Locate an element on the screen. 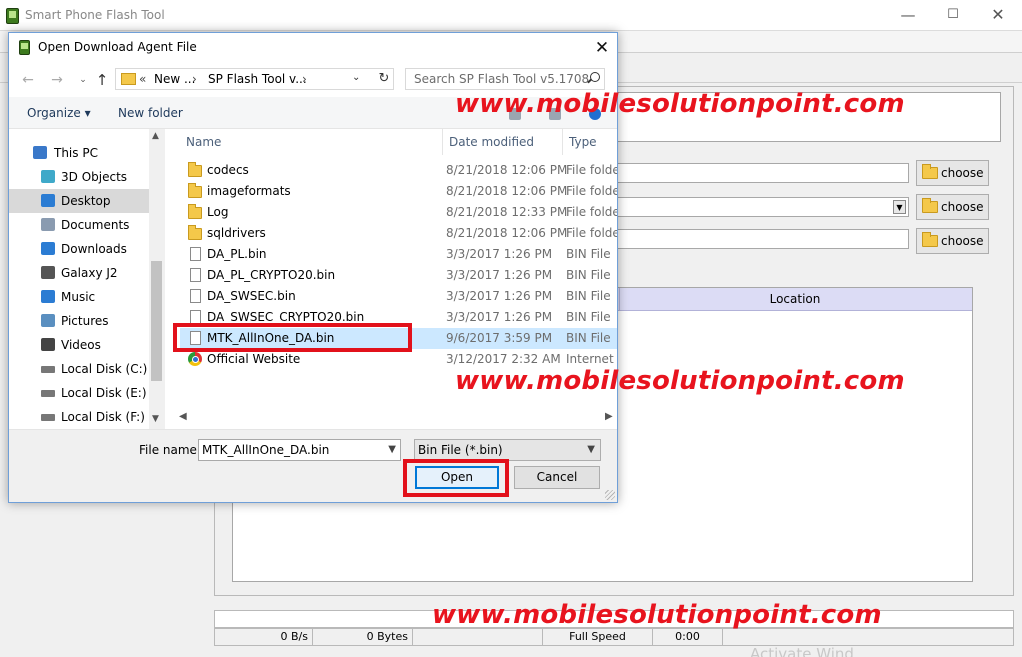  nav-item-local-disk-f: Local Disk (F:) is located at coordinates (79, 417).